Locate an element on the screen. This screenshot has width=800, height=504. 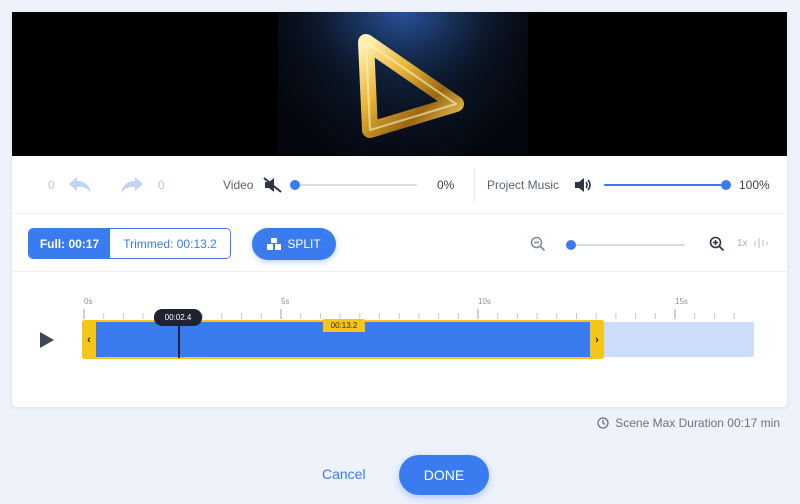
gold-play-logo-image is located at coordinates (403, 84).